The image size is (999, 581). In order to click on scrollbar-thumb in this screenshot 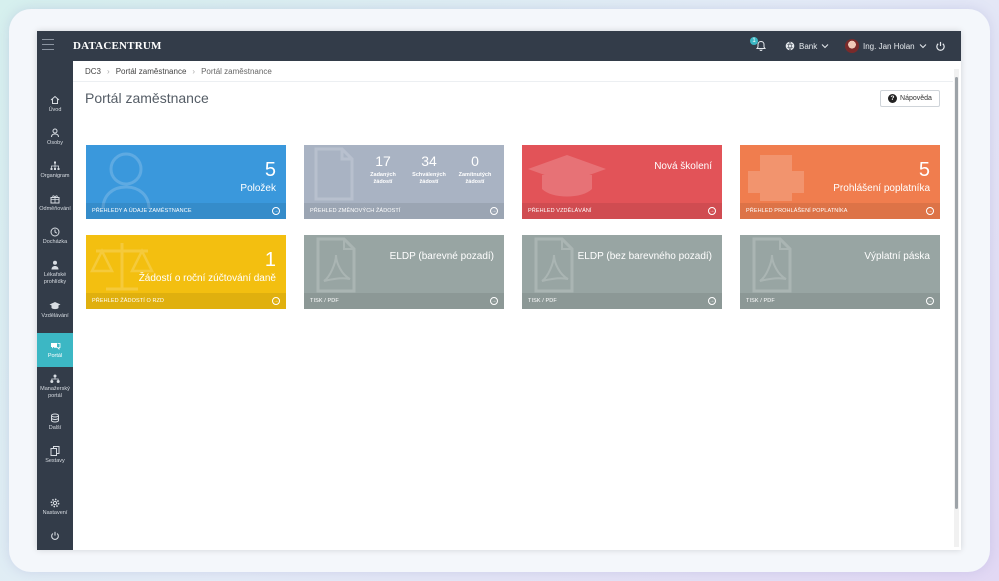, I will do `click(956, 293)`.